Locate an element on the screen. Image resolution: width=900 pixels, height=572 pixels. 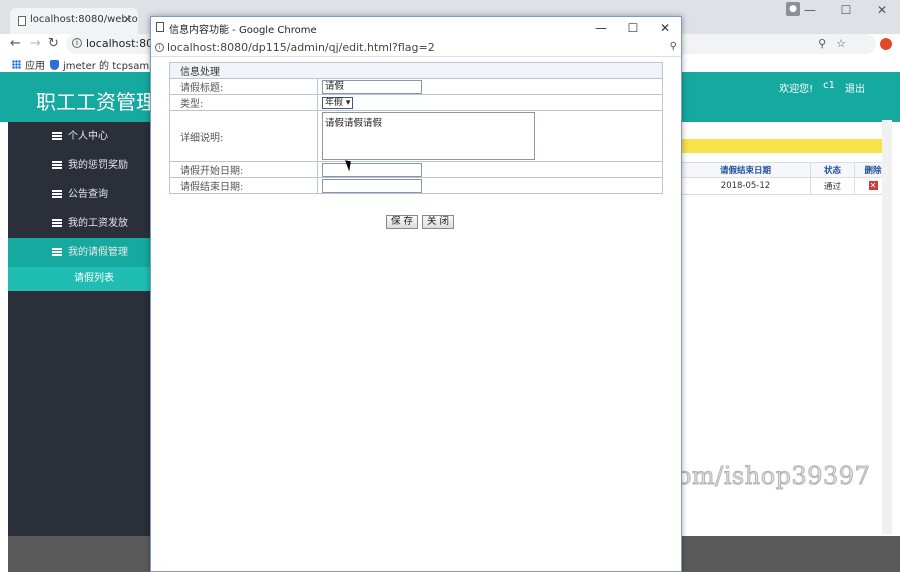
sidebar-item-salary: 我的工资发放 is located at coordinates (79, 223).